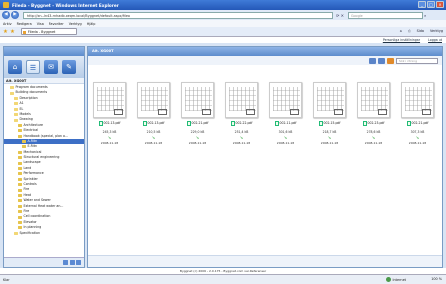 This screenshot has height=284, width=446. Describe the element at coordinates (436, 31) in the screenshot. I see `tools-menu: Verktyg` at that location.